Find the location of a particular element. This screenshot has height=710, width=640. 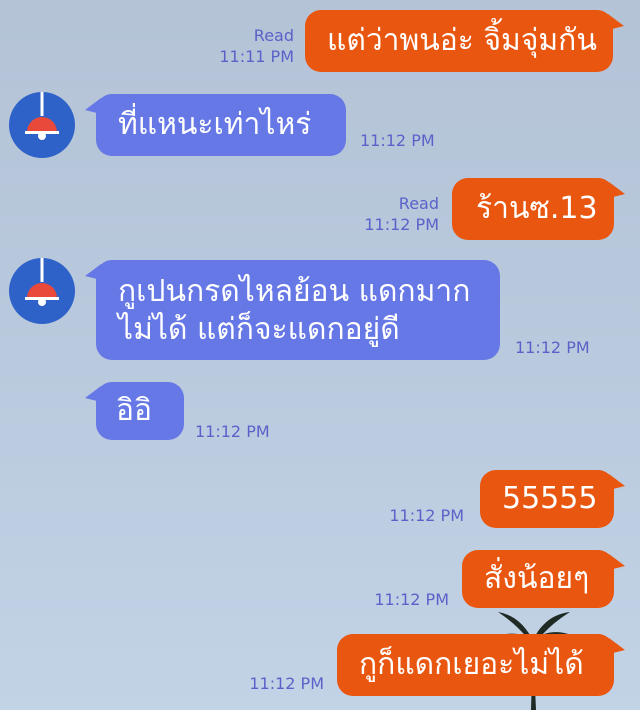

message-text: แต่ว่าพนอ่ะ จิ้มจุ่มกัน is located at coordinates (462, 40).